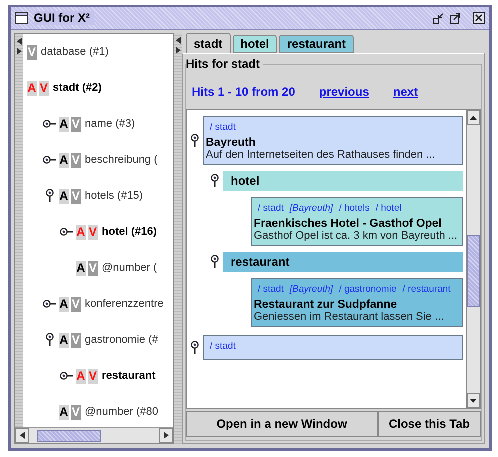 The height and width of the screenshot is (457, 498). I want to click on tree-node-label: name (#3), so click(110, 124).